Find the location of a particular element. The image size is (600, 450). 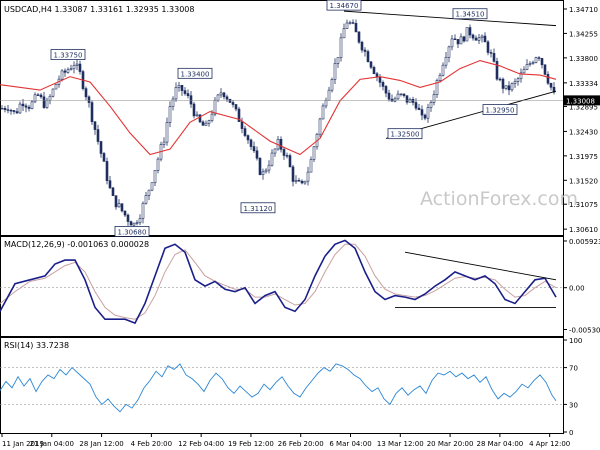

price-y-tick-label: 1.33800 is located at coordinates (583, 59).